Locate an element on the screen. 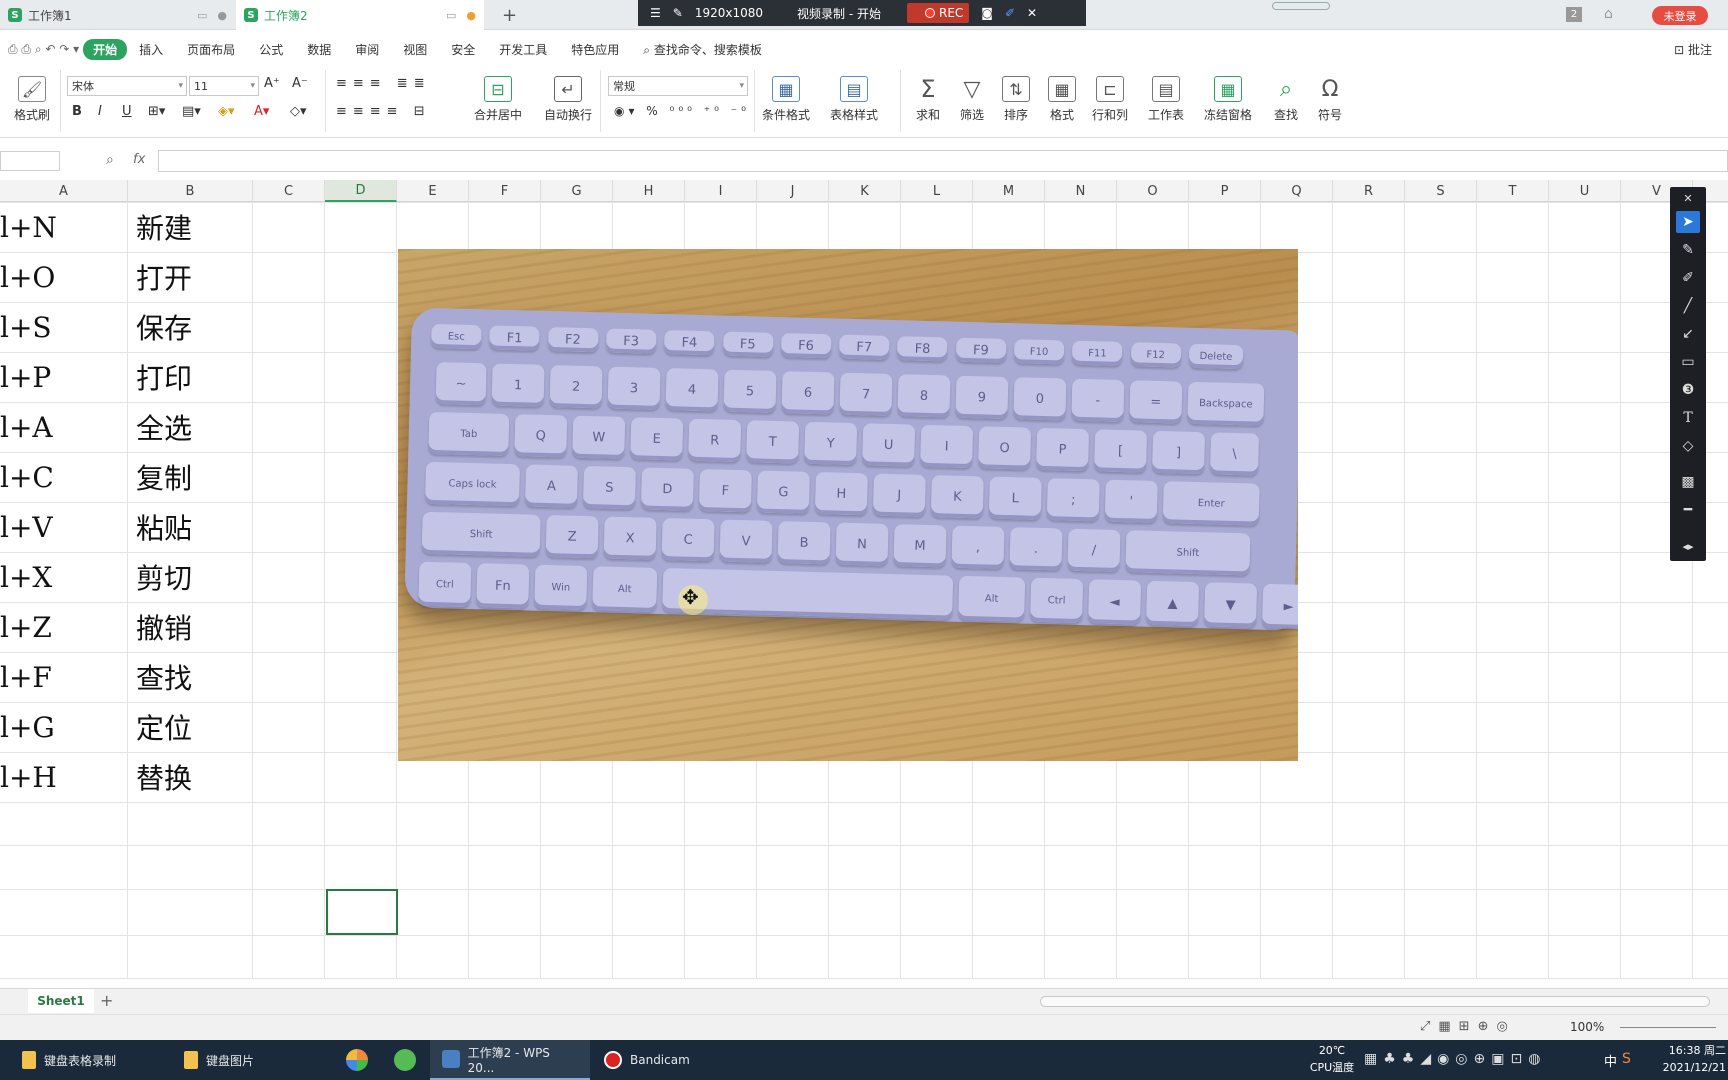 Image resolution: width=1728 pixels, height=1080 pixels. cell-shortcut: l+C is located at coordinates (63, 477).